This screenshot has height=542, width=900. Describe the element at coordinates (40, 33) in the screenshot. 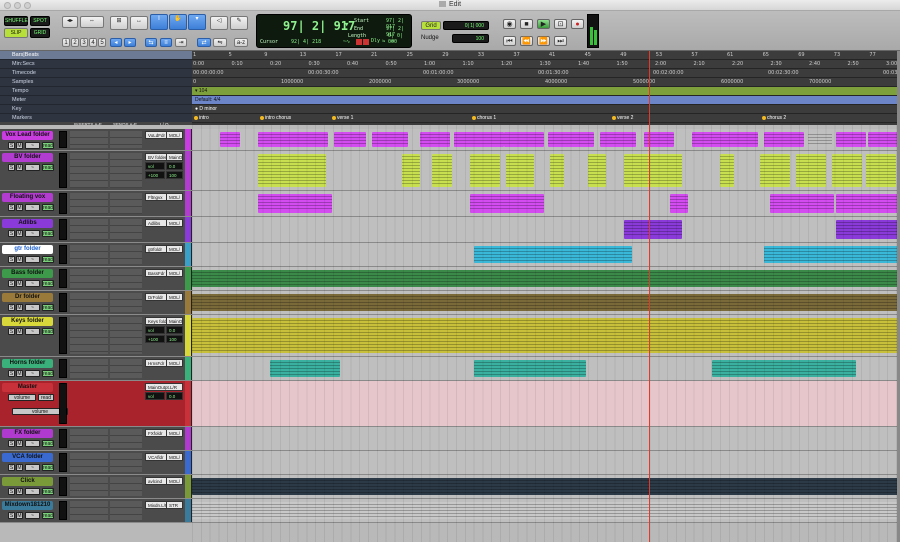

I see `grid-mode-button: GRID` at that location.